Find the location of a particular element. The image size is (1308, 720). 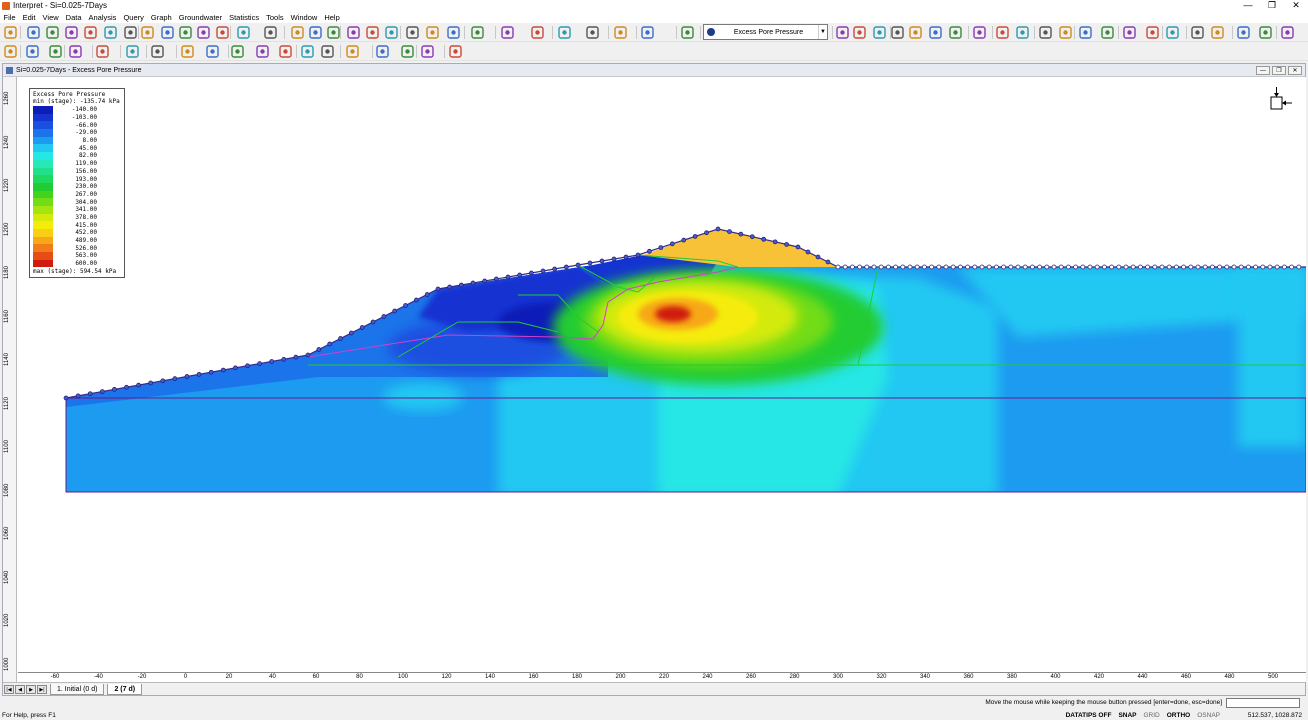

next-stage-icon: ▶ is located at coordinates (31, 689).